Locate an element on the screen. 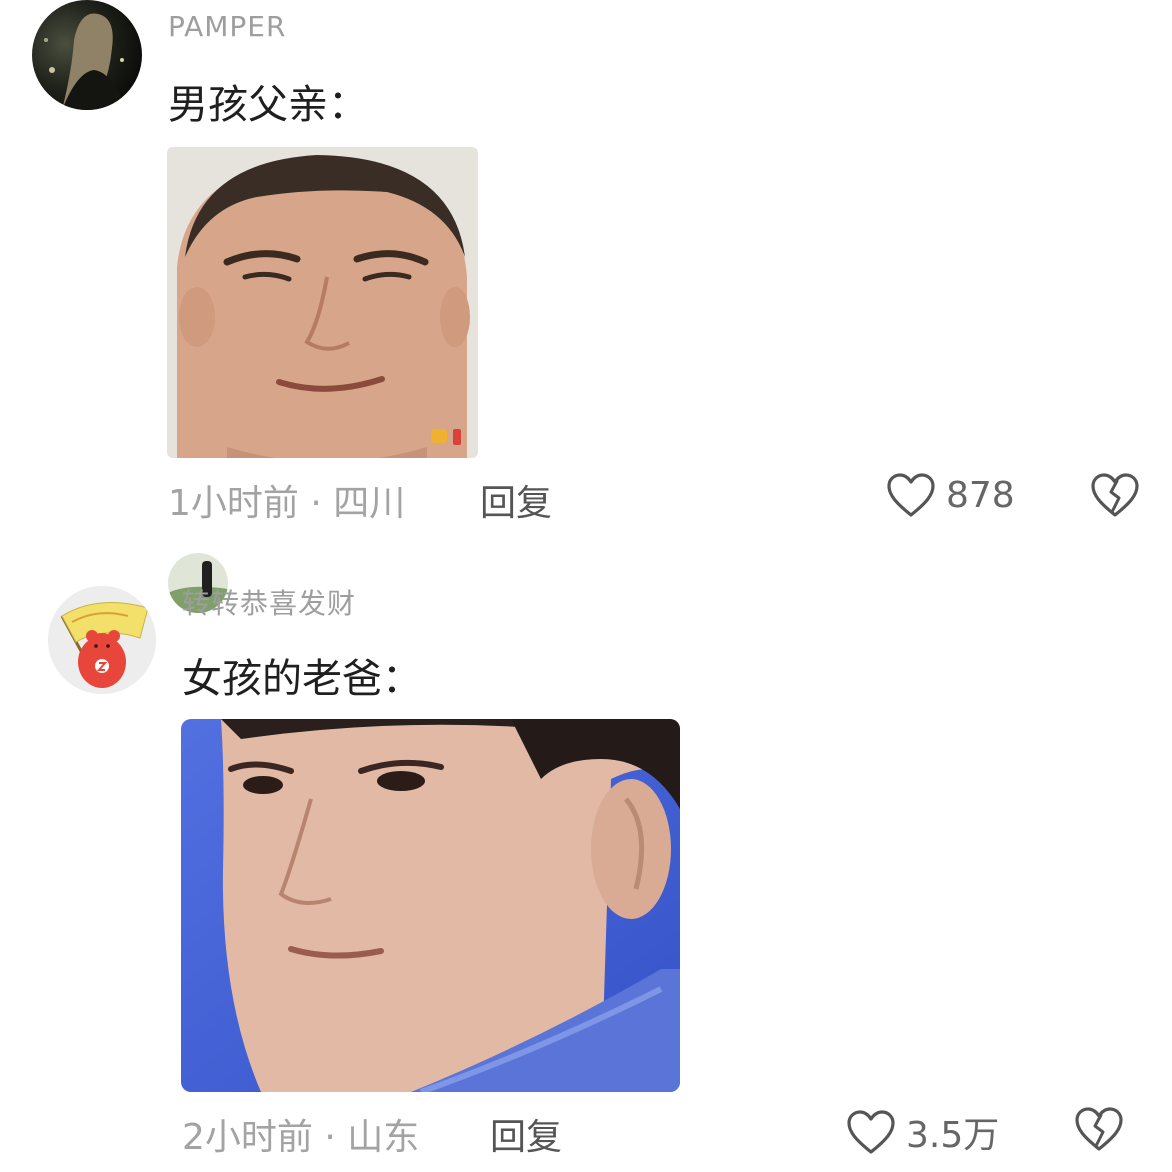 This screenshot has width=1172, height=1172. like-button: 878 is located at coordinates (950, 495).